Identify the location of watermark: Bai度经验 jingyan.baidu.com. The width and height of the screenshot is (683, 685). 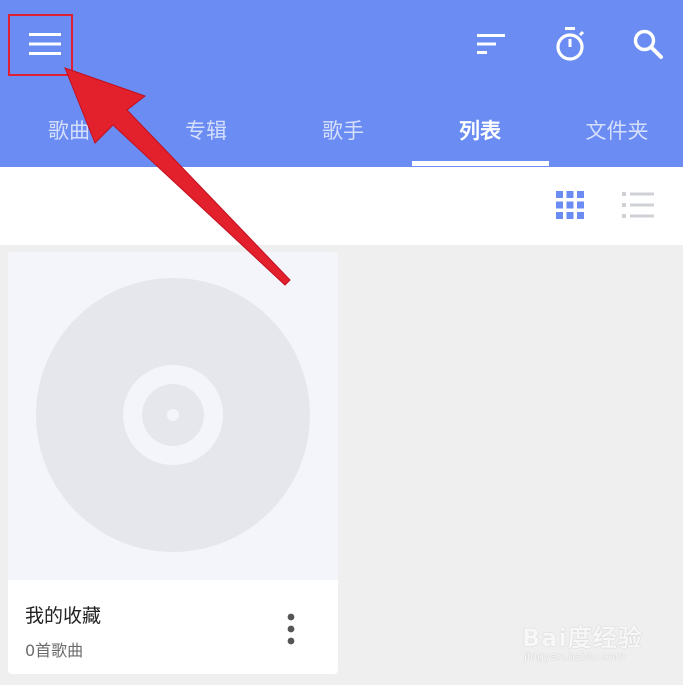
(597, 643).